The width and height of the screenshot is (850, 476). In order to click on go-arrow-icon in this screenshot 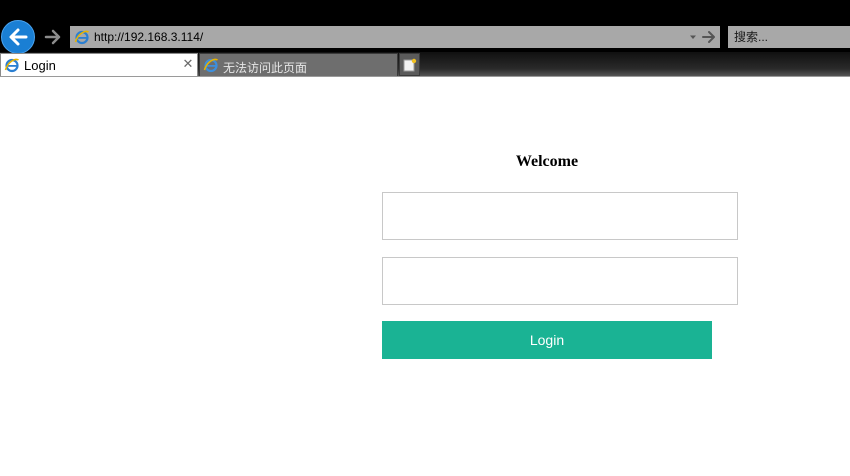, I will do `click(709, 37)`.